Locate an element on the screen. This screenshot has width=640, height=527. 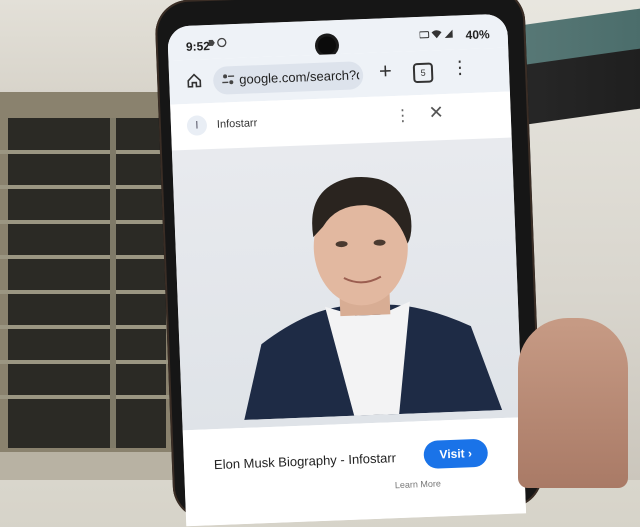
close-icon: ✕ is located at coordinates (436, 113).